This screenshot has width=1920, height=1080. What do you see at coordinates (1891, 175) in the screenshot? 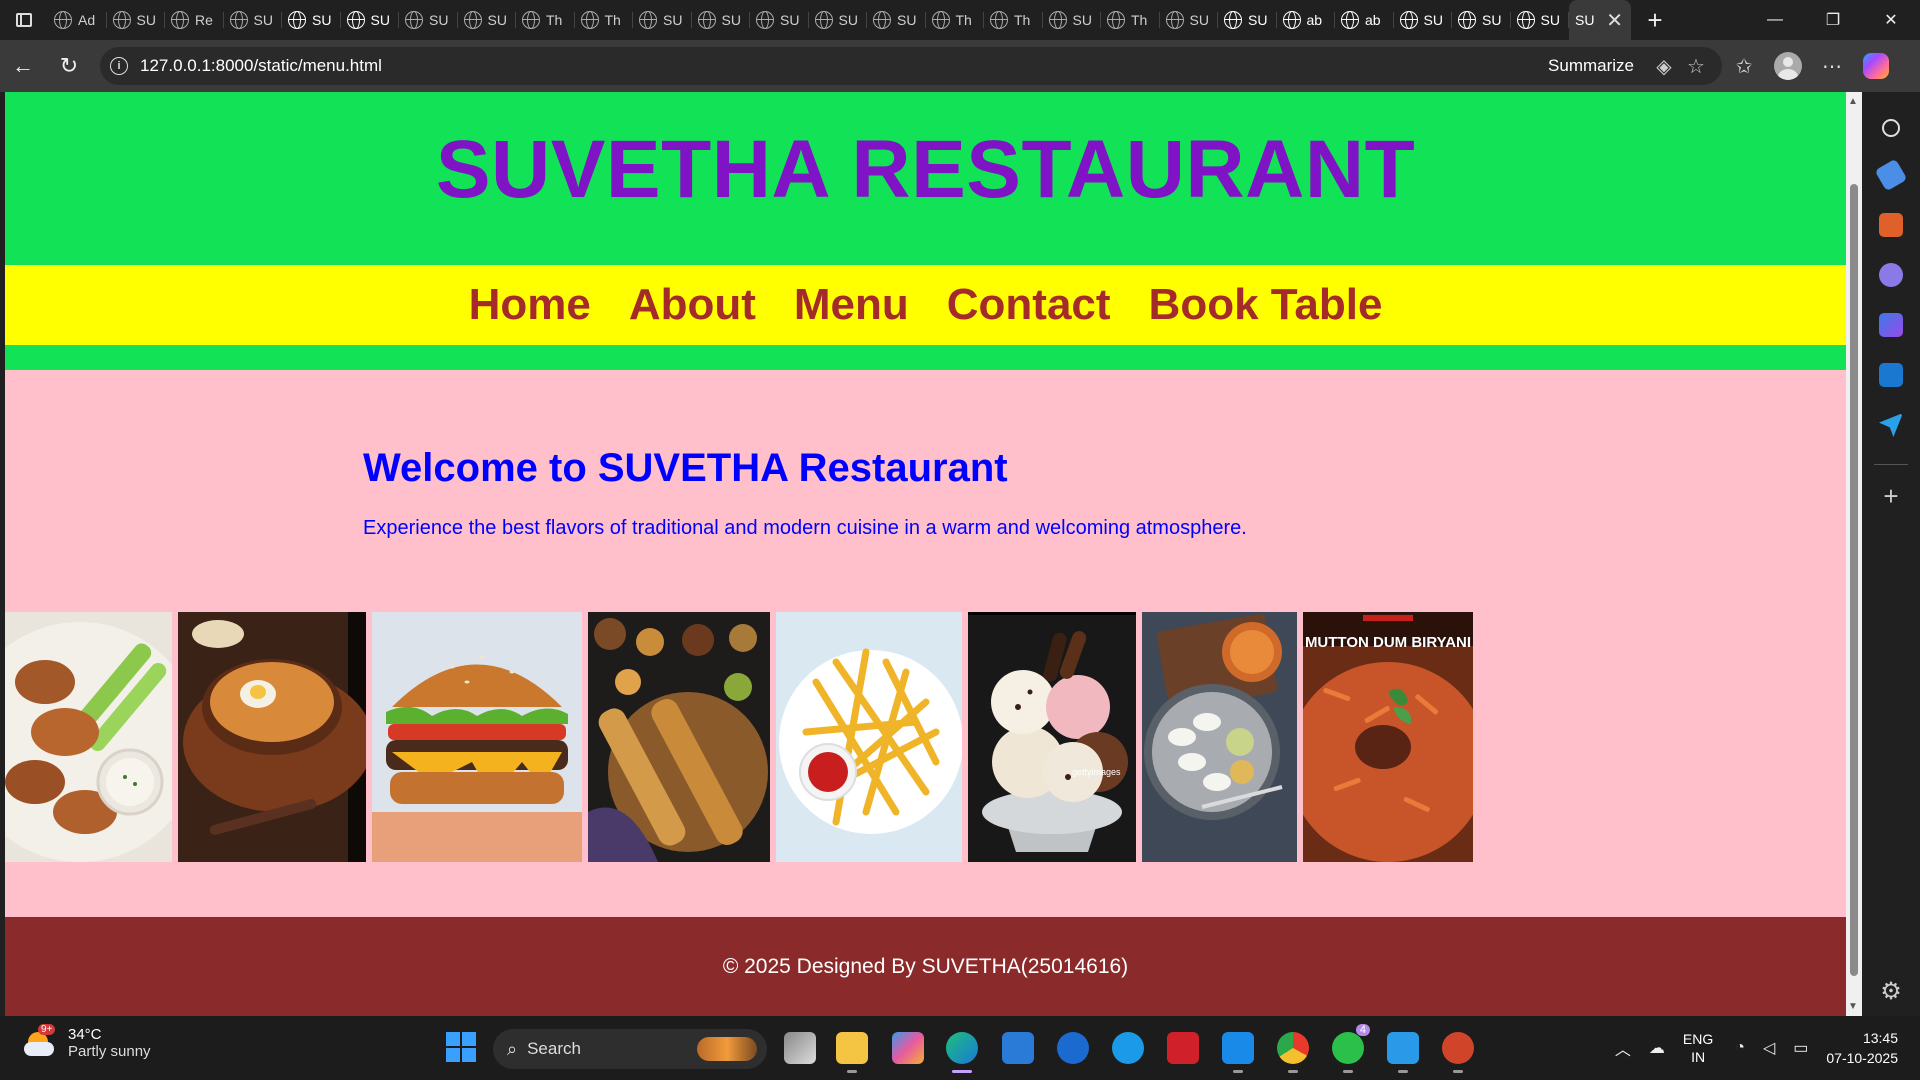
I see `shopping-tag-icon` at bounding box center [1891, 175].